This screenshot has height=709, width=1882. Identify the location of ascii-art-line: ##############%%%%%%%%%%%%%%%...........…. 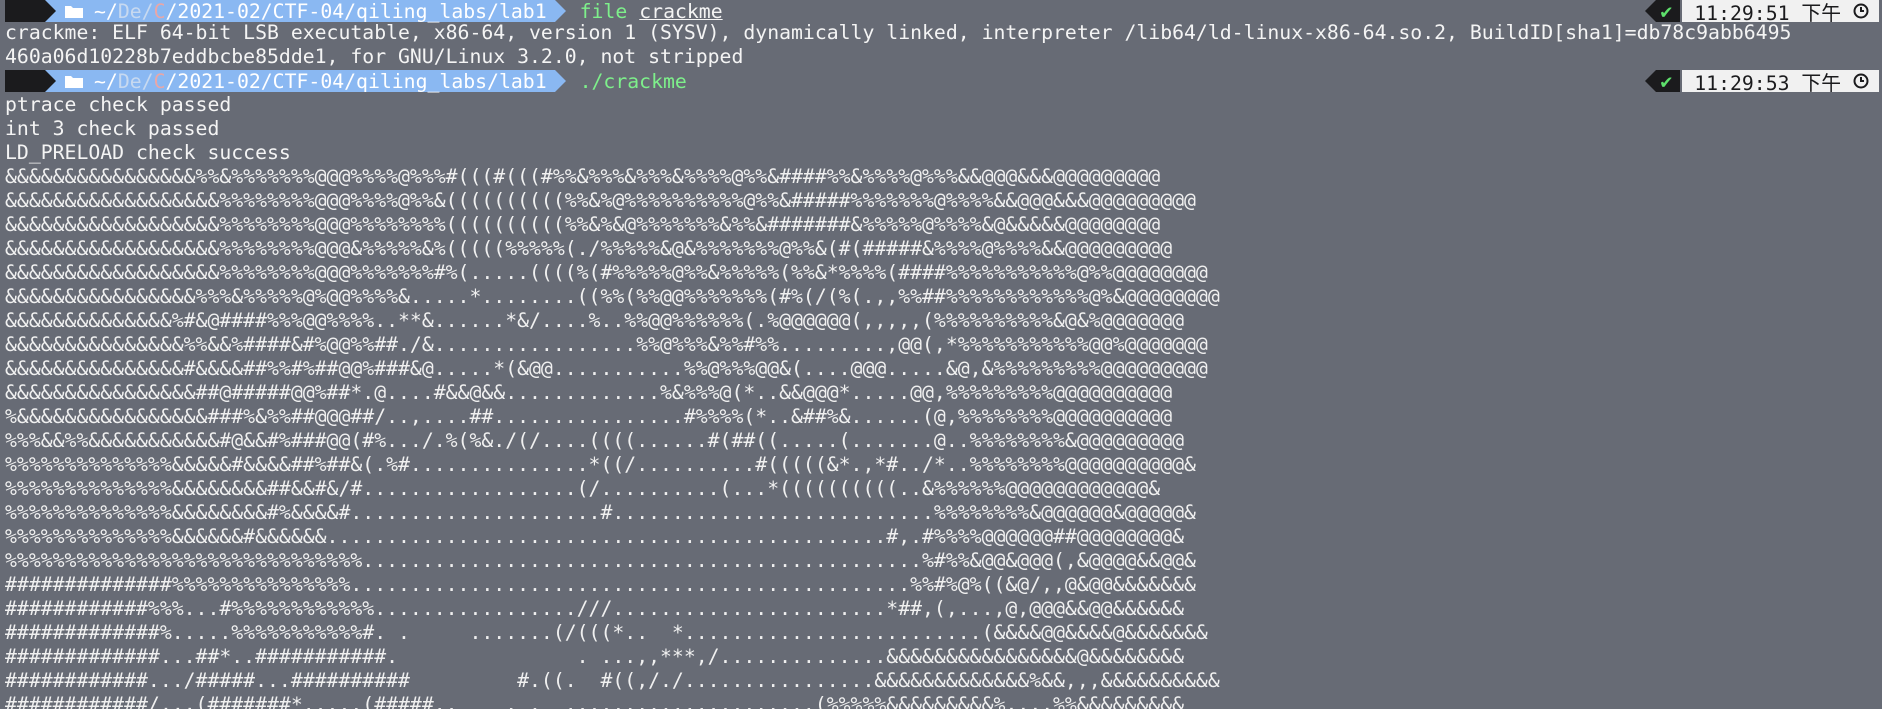
(600, 584).